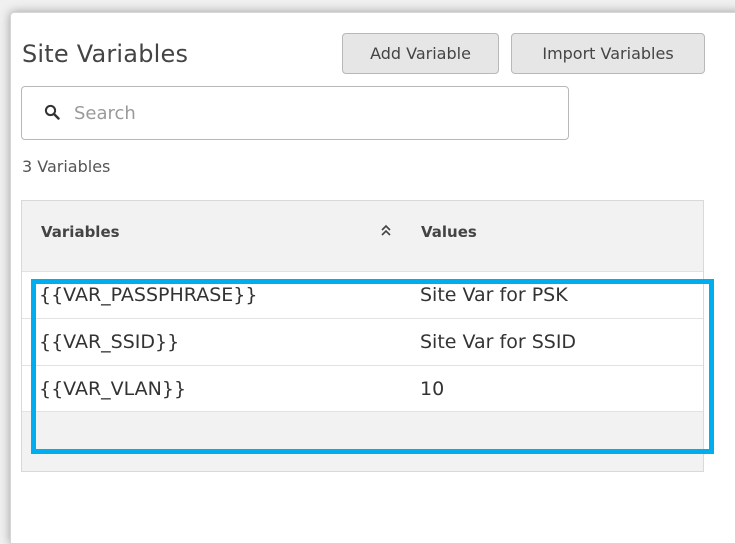 The height and width of the screenshot is (544, 735). Describe the element at coordinates (432, 389) in the screenshot. I see `variable-value: 10` at that location.